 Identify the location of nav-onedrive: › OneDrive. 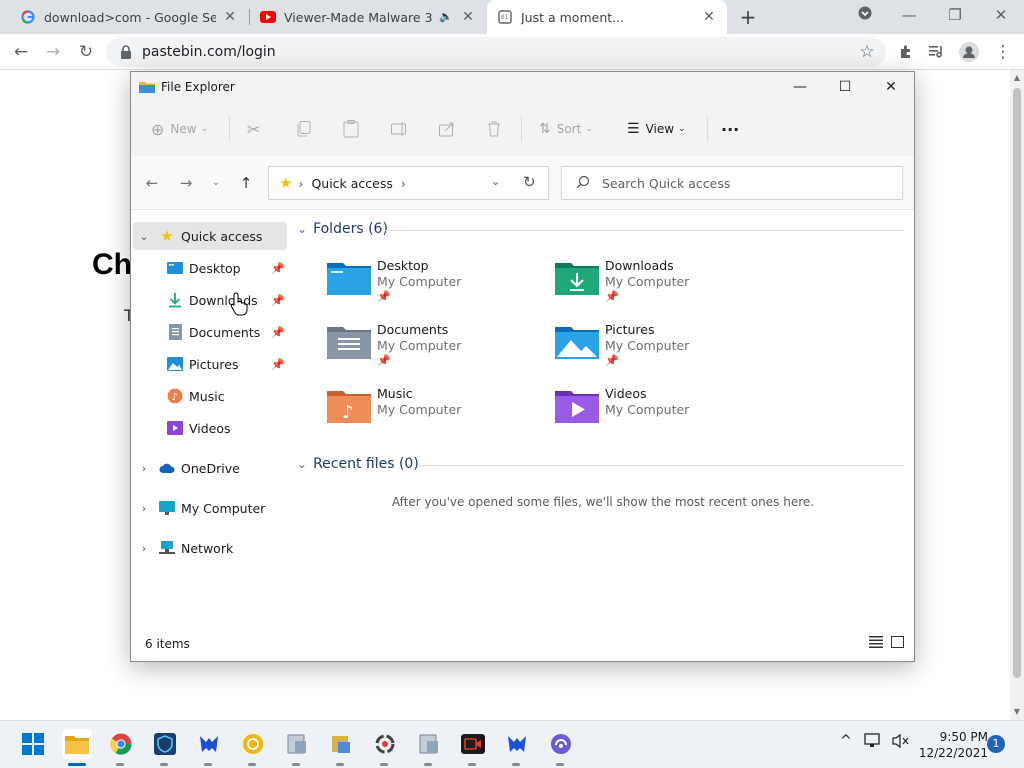
(210, 468).